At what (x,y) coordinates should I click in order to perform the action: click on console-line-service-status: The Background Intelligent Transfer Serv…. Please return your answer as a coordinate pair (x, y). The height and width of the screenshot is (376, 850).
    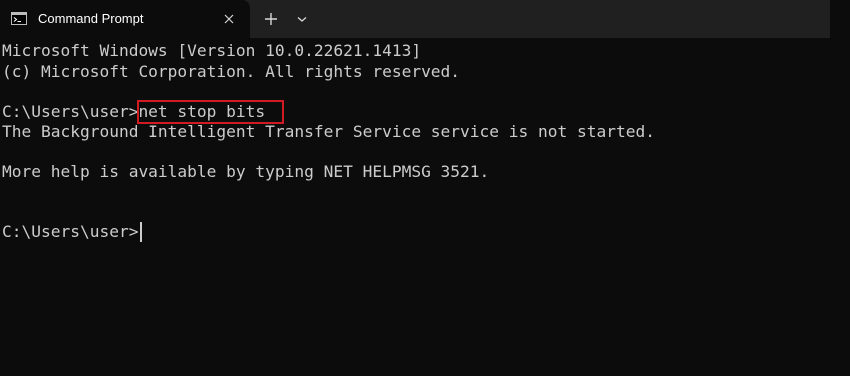
    Looking at the image, I should click on (328, 131).